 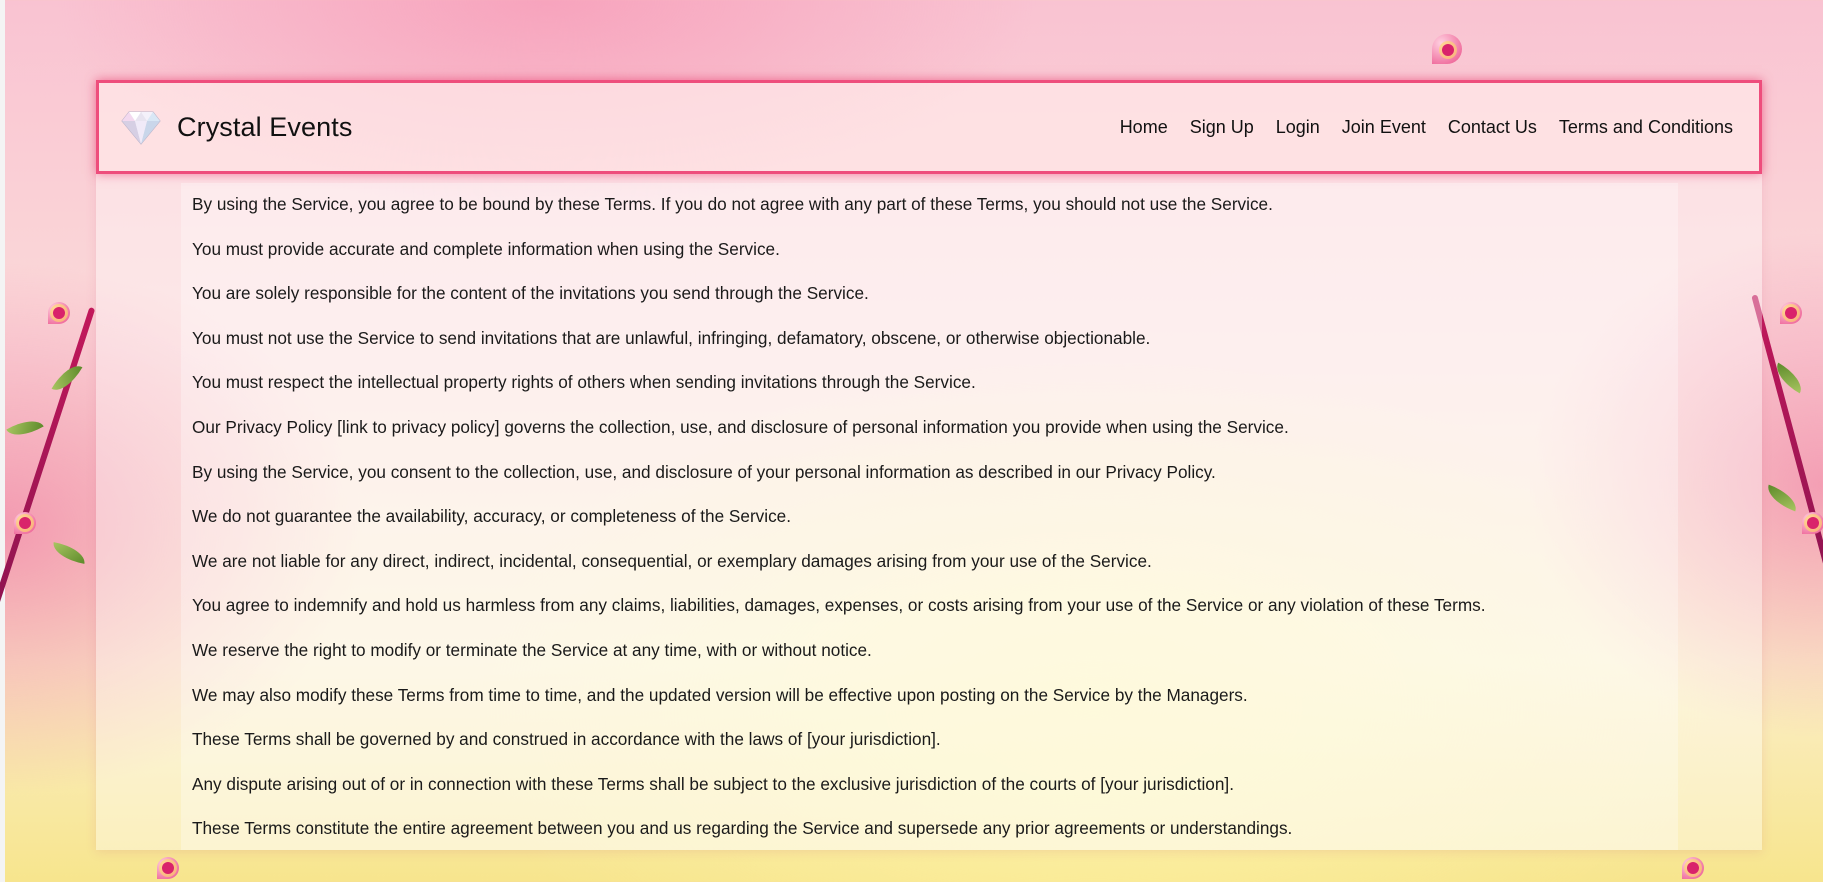 What do you see at coordinates (48, 460) in the screenshot?
I see `branch-decoration` at bounding box center [48, 460].